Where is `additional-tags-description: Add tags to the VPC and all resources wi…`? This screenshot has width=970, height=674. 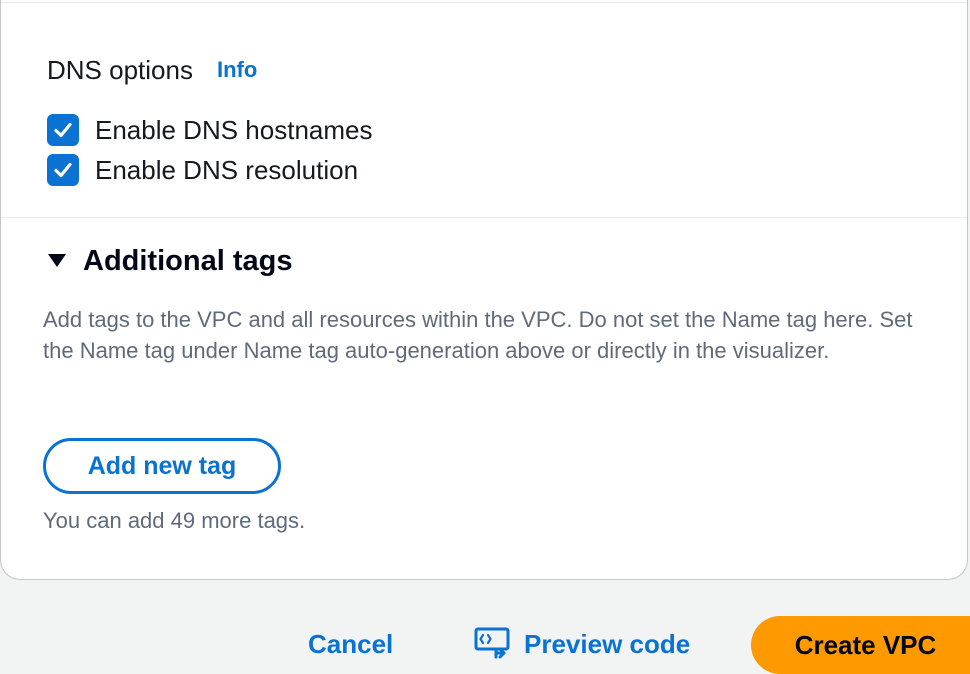 additional-tags-description: Add tags to the VPC and all resources wi… is located at coordinates (478, 335).